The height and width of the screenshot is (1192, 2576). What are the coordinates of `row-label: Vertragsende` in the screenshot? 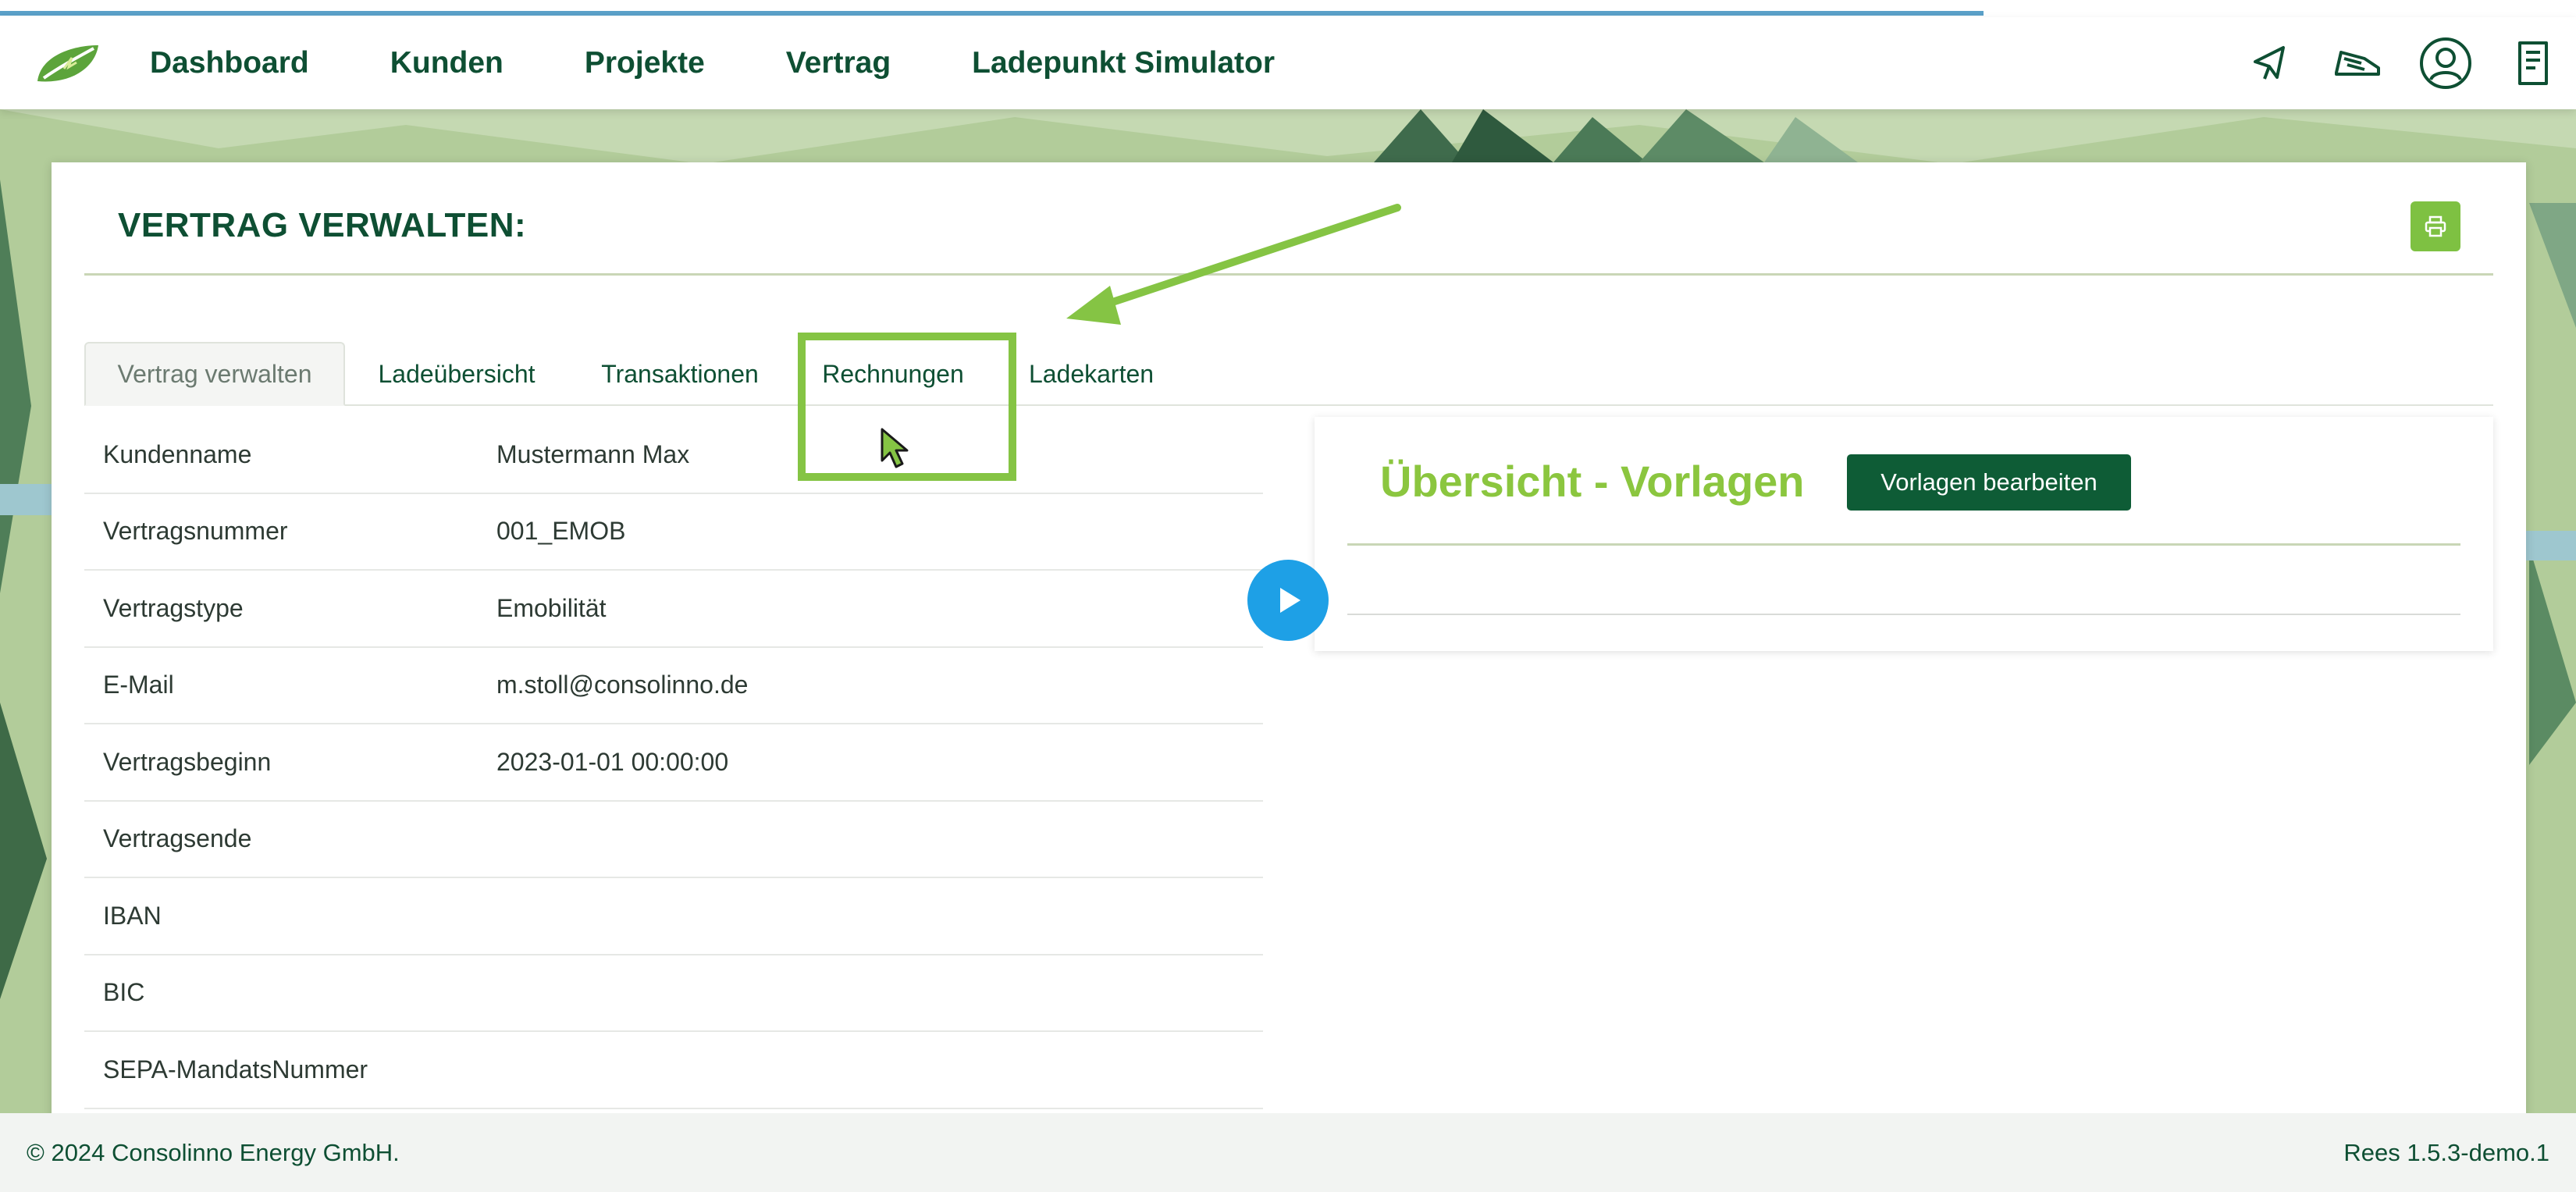 It's located at (177, 838).